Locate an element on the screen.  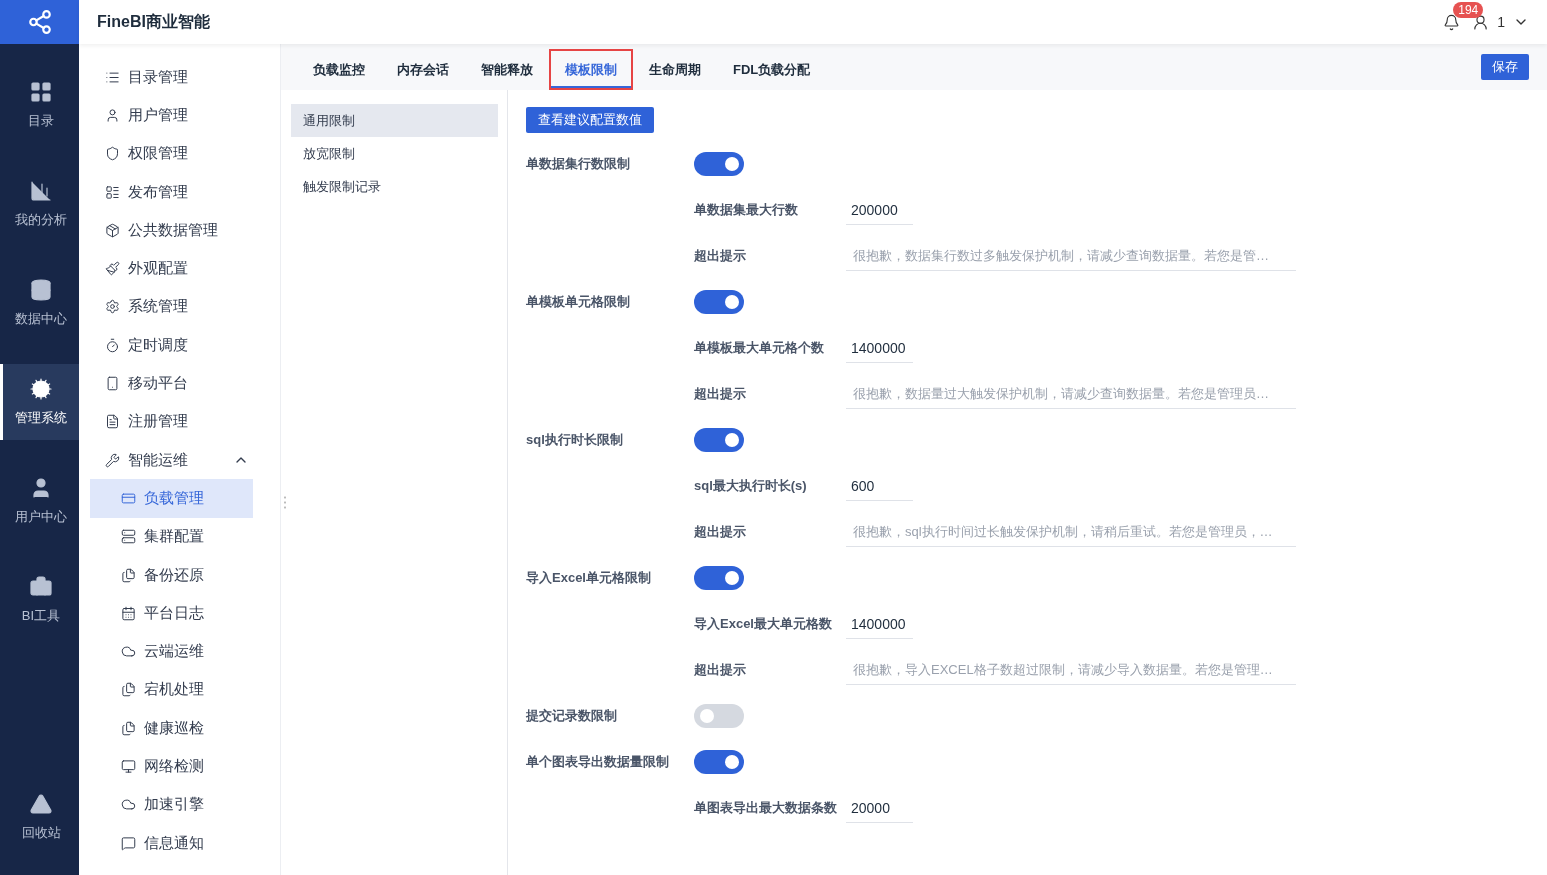
tab: 生命周期 is located at coordinates (675, 69).